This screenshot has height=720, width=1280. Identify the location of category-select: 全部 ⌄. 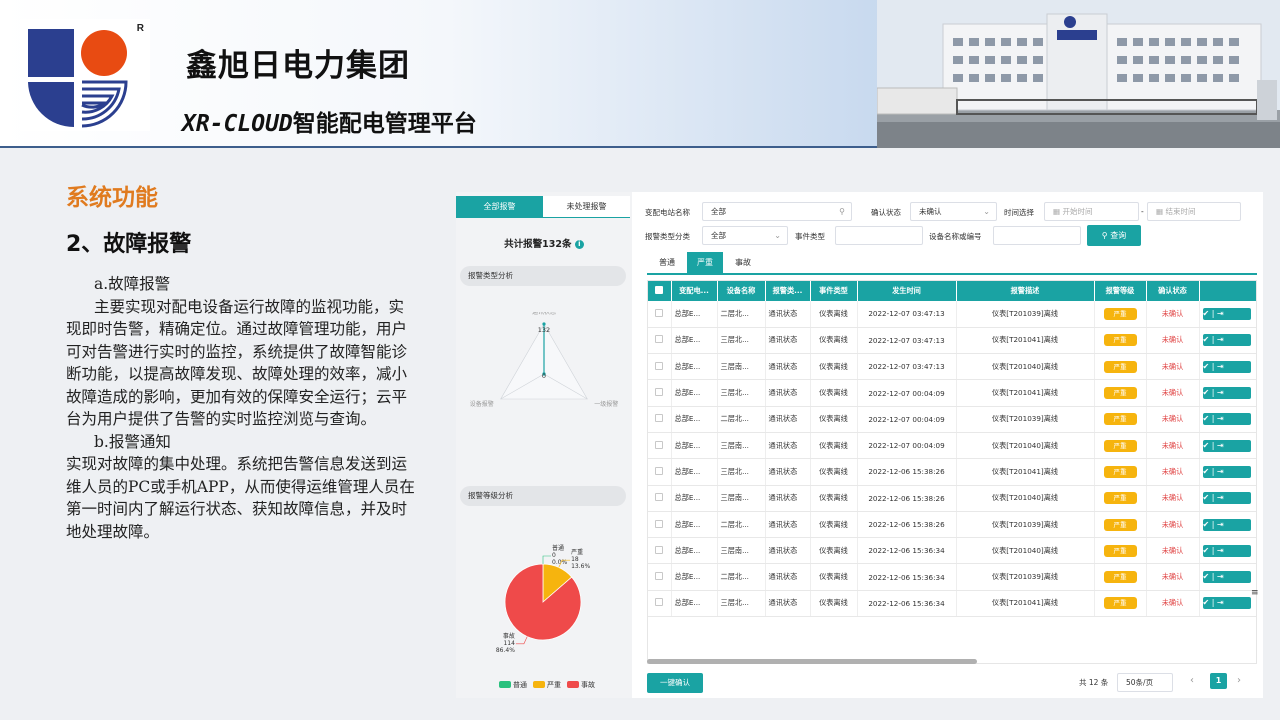
(745, 235).